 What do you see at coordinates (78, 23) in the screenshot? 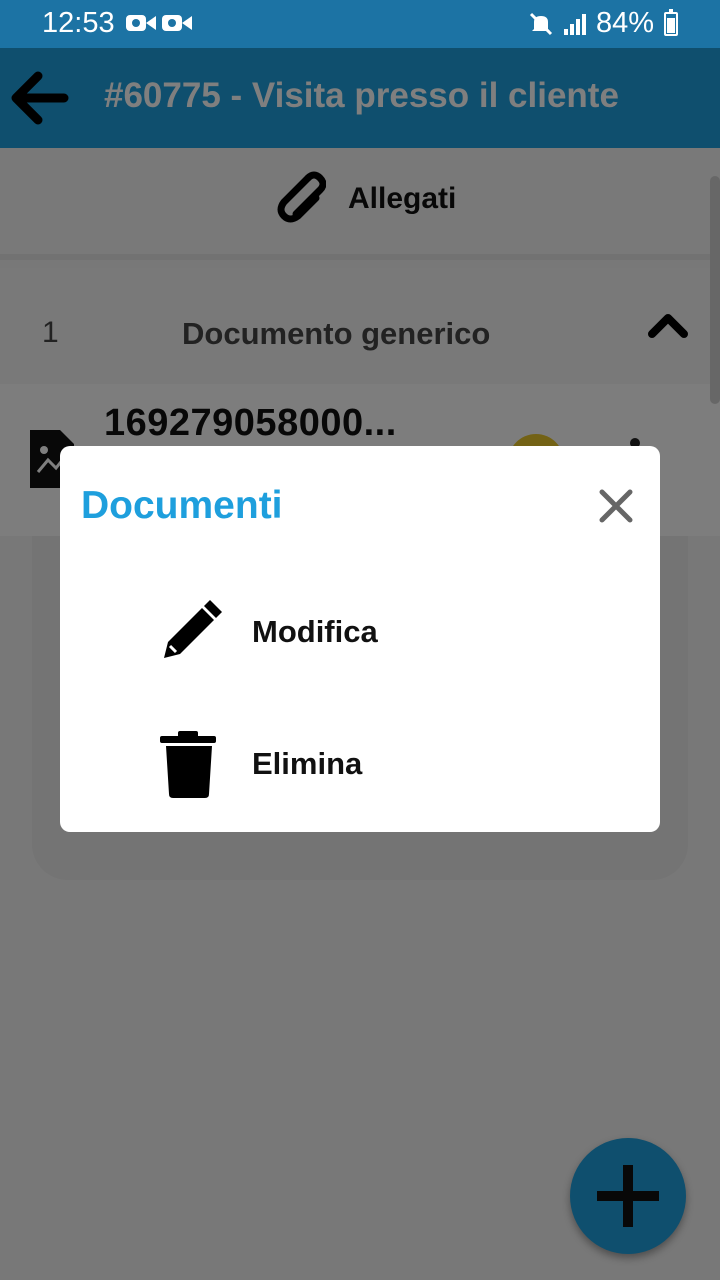
I see `status-time: 12:53` at bounding box center [78, 23].